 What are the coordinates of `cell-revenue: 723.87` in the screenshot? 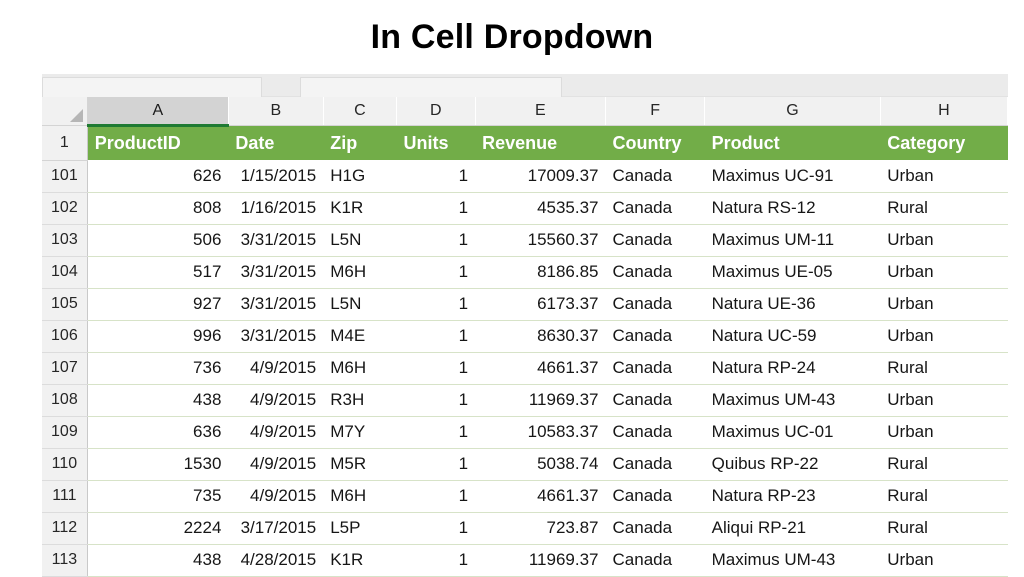 It's located at (540, 528).